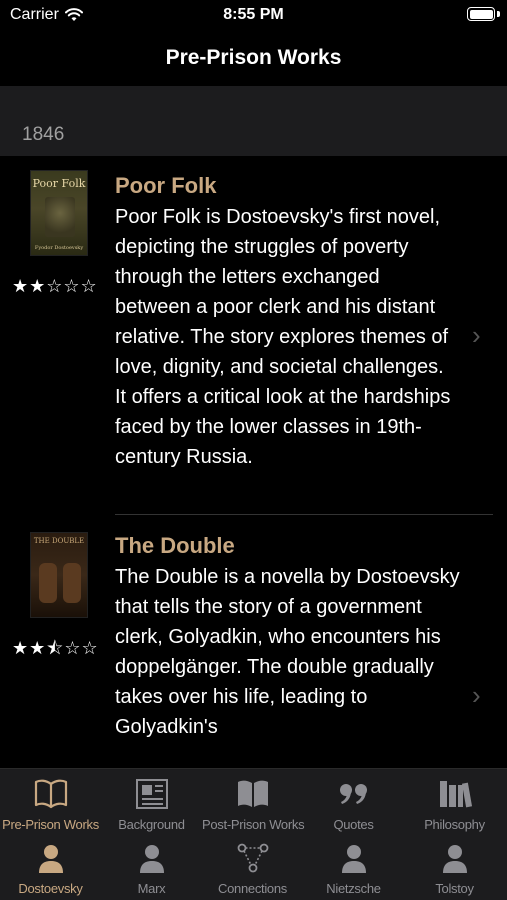  What do you see at coordinates (50, 824) in the screenshot?
I see `tab-label: Pre-Prison Works` at bounding box center [50, 824].